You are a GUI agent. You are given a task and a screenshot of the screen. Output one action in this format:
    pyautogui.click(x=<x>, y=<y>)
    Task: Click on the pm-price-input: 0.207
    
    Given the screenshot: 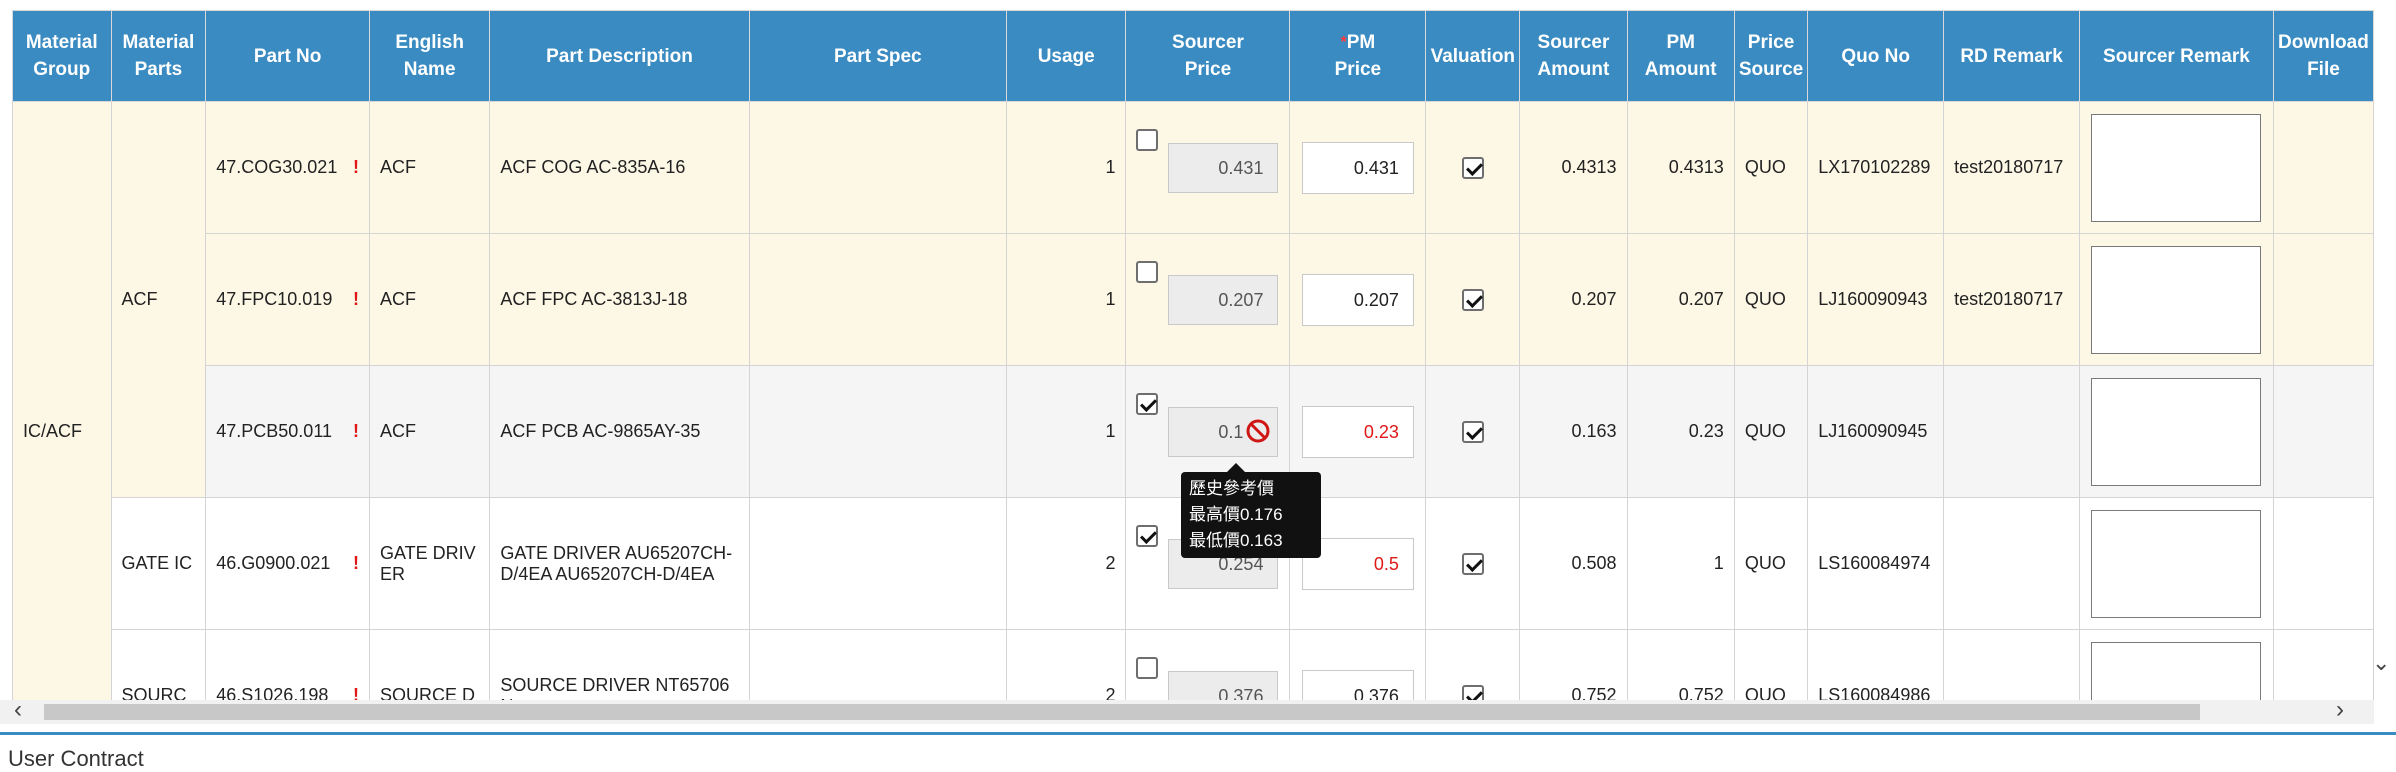 What is the action you would take?
    pyautogui.click(x=1357, y=299)
    